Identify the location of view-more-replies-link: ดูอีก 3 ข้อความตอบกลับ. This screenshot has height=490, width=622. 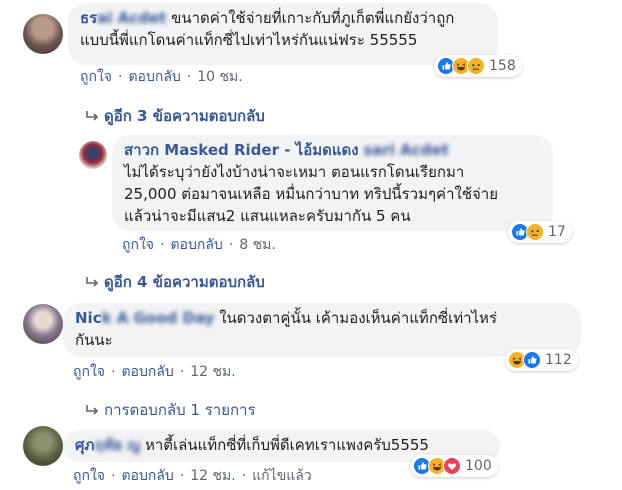
(174, 116).